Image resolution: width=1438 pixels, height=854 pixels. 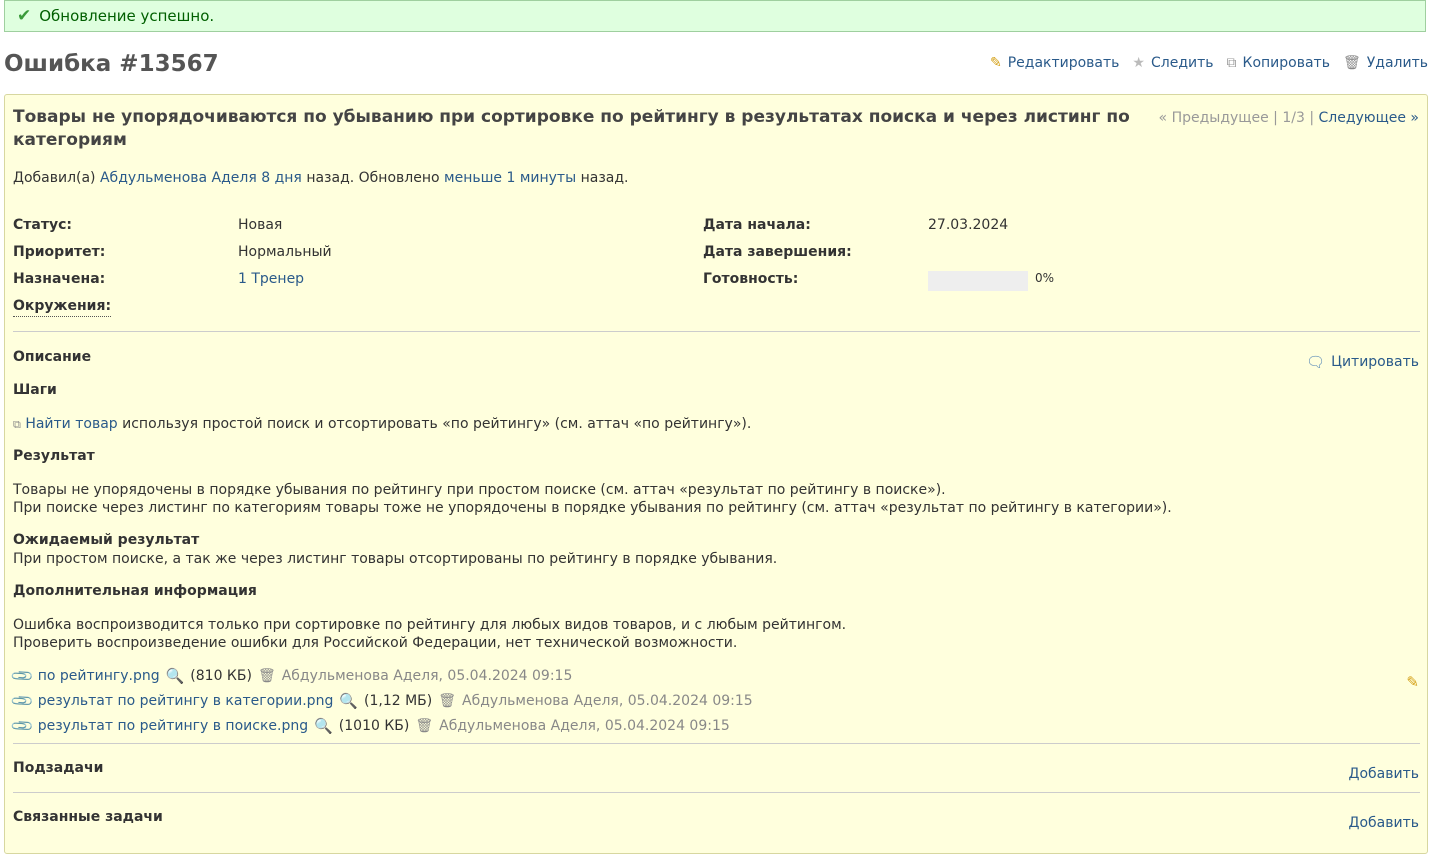 I want to click on author-link: Абдульменова Аделя, so click(x=178, y=178).